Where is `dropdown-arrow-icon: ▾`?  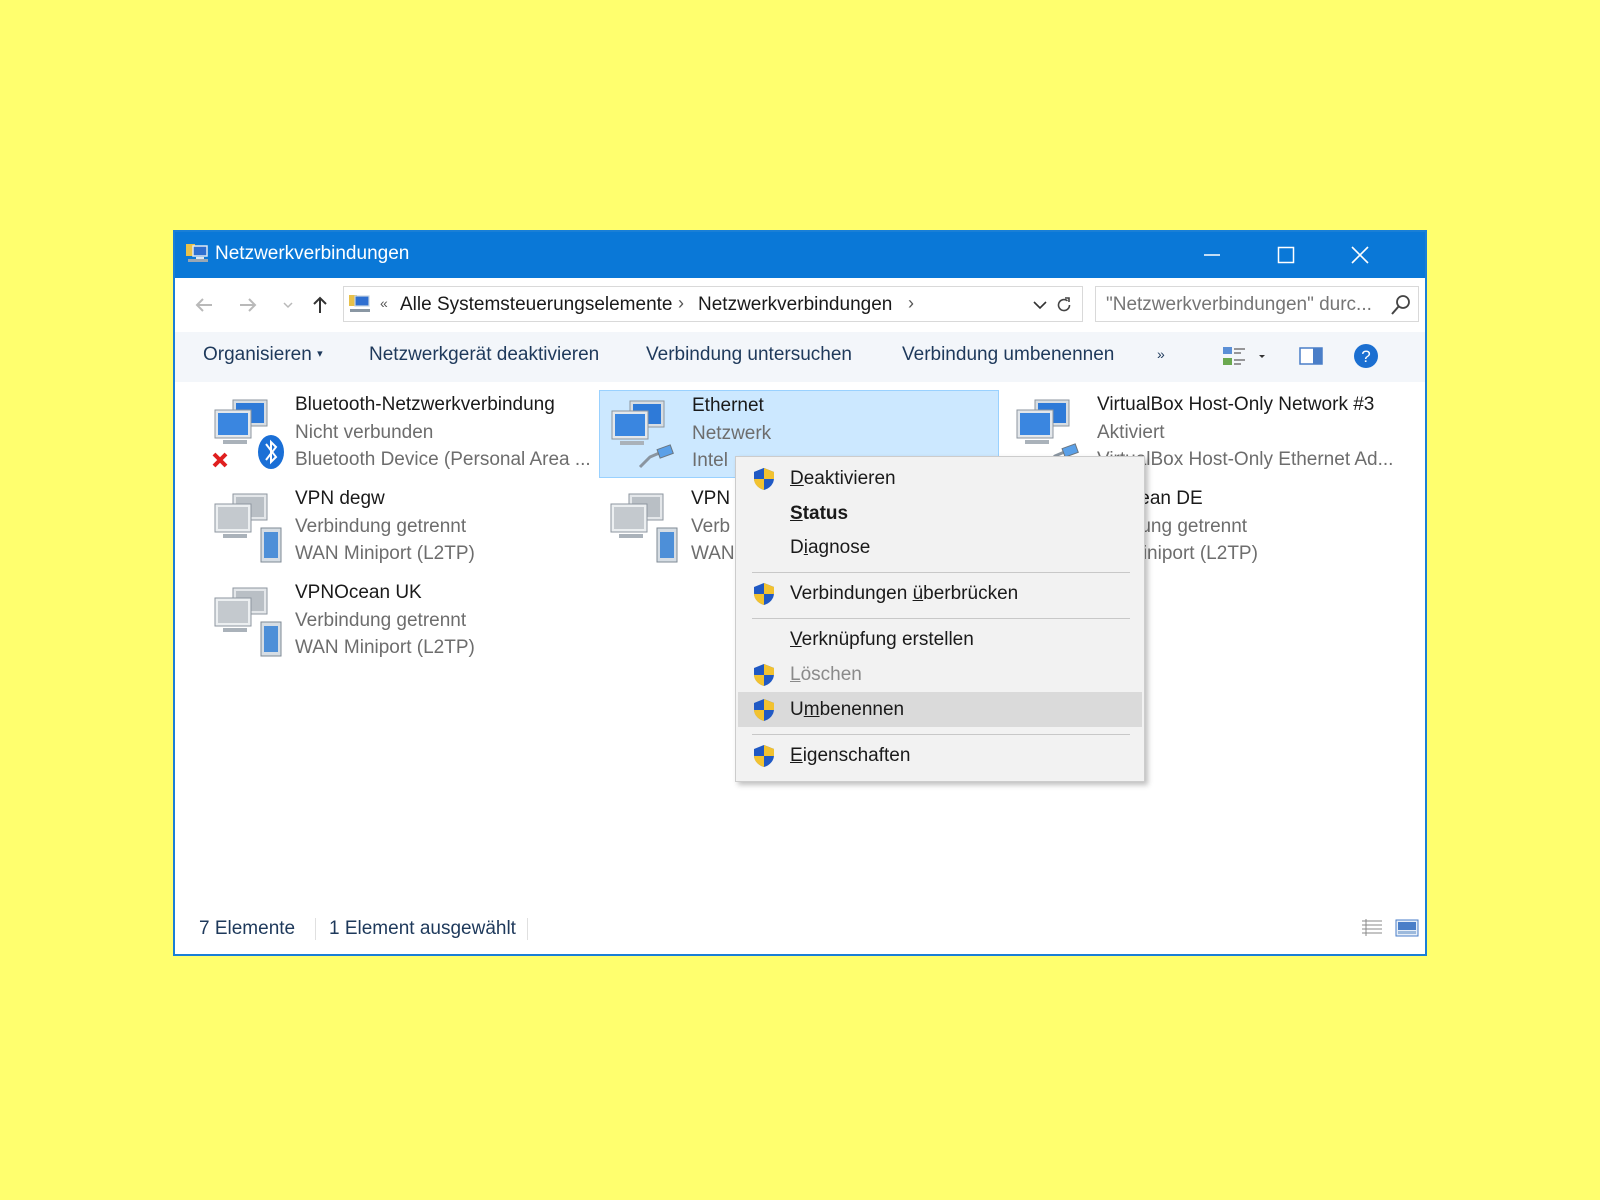 dropdown-arrow-icon: ▾ is located at coordinates (320, 354).